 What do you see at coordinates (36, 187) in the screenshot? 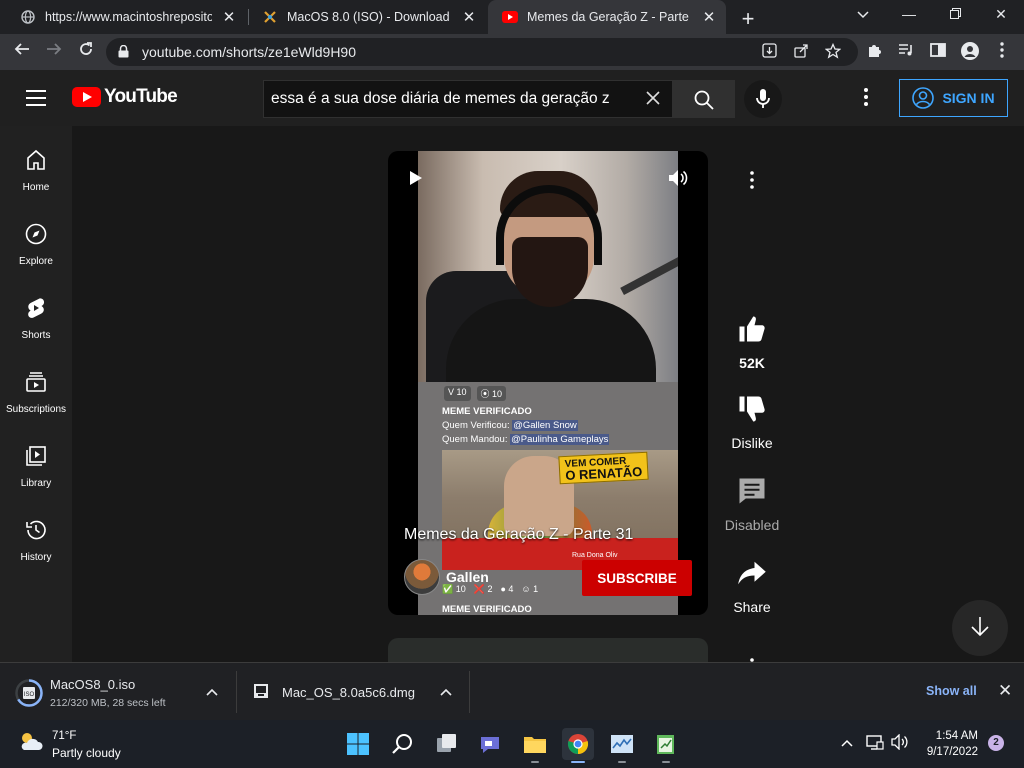
I see `sidebar-item-label: Home` at bounding box center [36, 187].